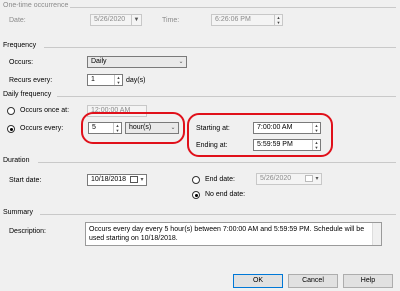 Image resolution: width=400 pixels, height=291 pixels. I want to click on duration-divider, so click(217, 162).